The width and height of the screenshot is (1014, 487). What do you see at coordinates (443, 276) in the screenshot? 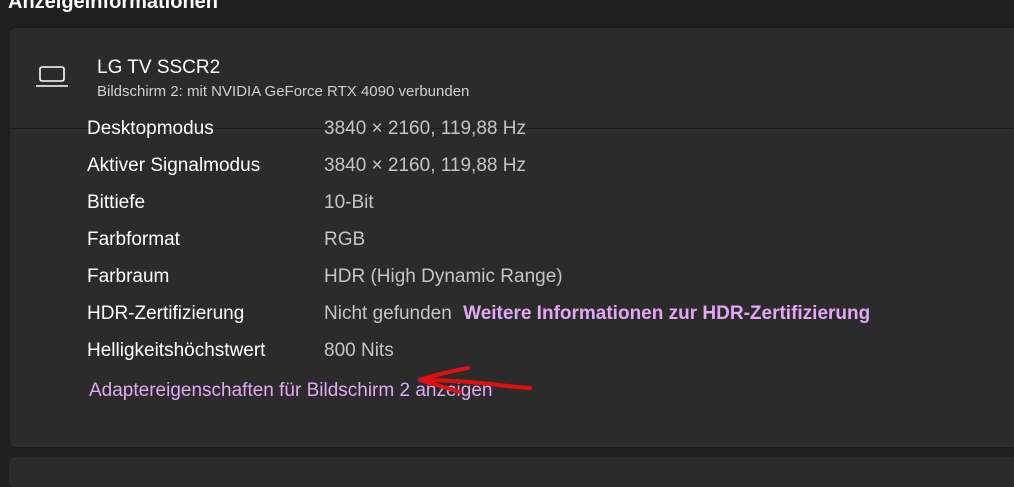
I see `detail-value: HDR (High Dynamic Range)` at bounding box center [443, 276].